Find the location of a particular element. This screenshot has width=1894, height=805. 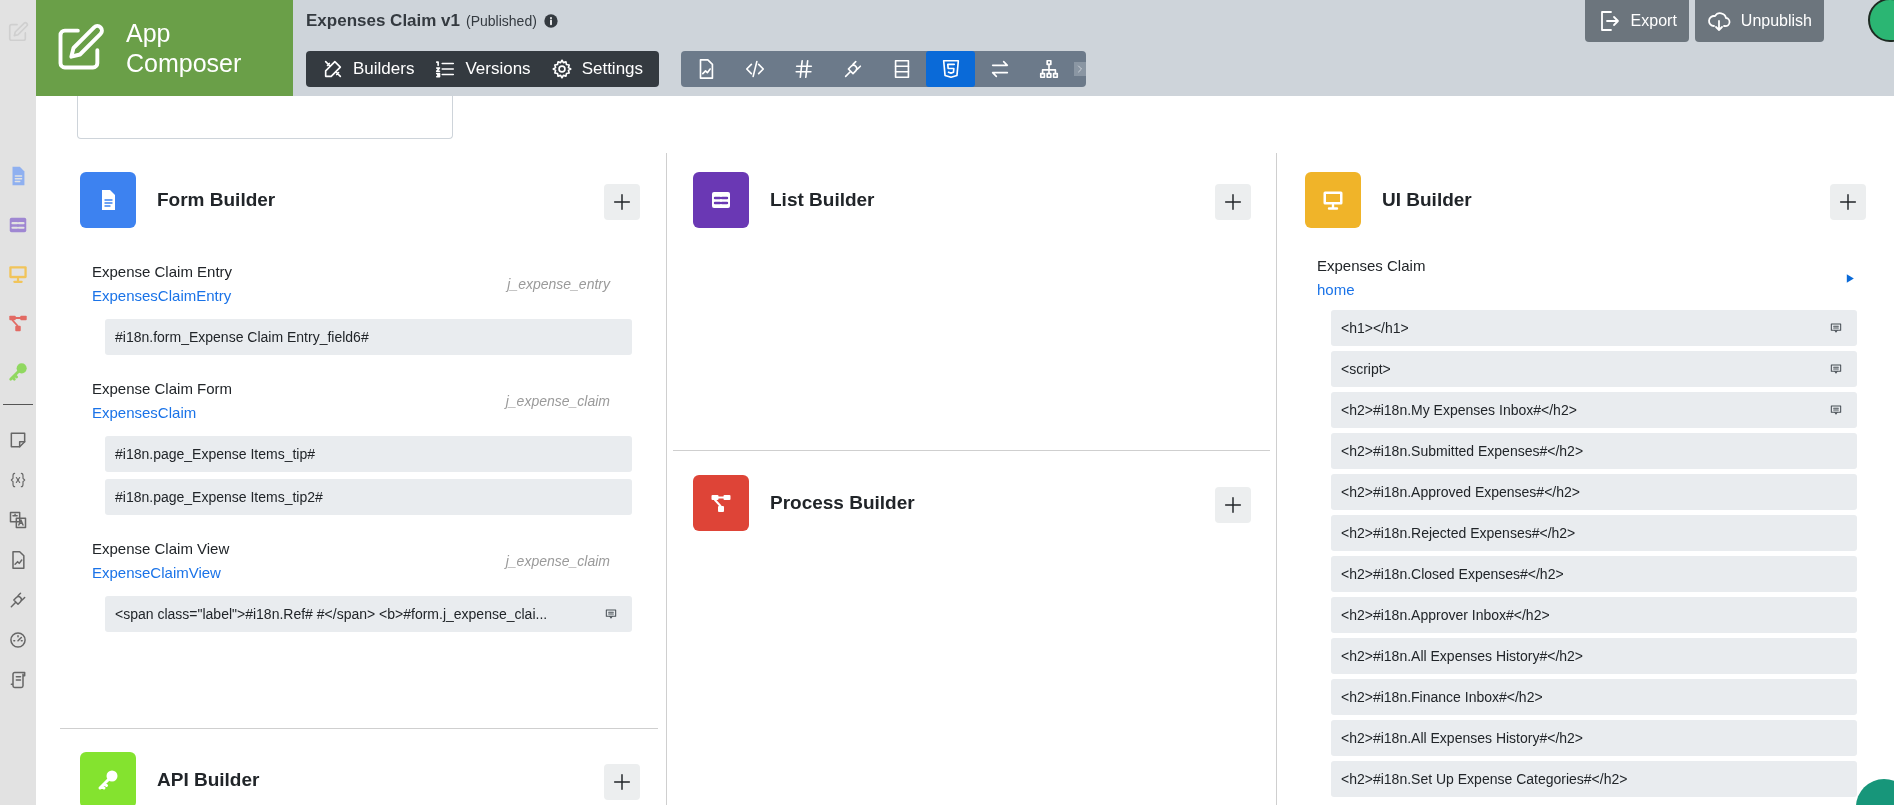

hash-icon is located at coordinates (803, 69).